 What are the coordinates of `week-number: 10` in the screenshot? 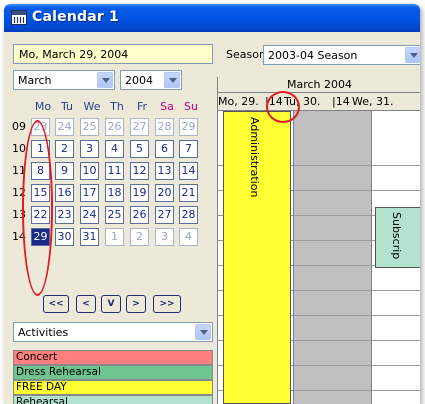 It's located at (19, 148).